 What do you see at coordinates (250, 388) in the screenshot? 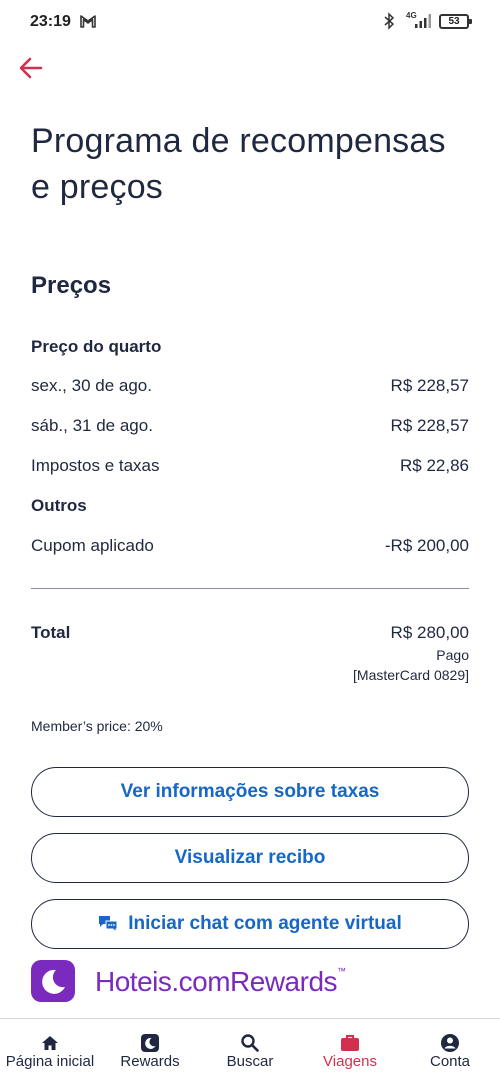
I see `price-row: sex., 30 de ago. R$ 228,57` at bounding box center [250, 388].